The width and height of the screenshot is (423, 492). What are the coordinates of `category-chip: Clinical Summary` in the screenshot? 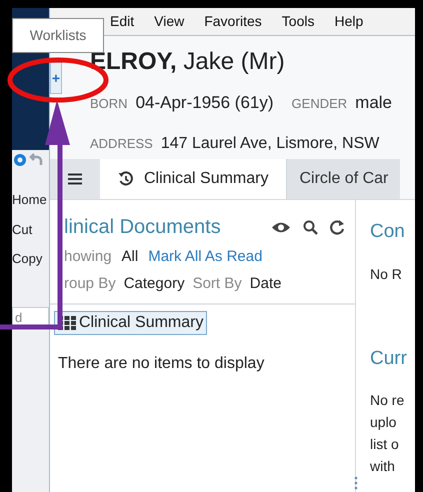 It's located at (131, 323).